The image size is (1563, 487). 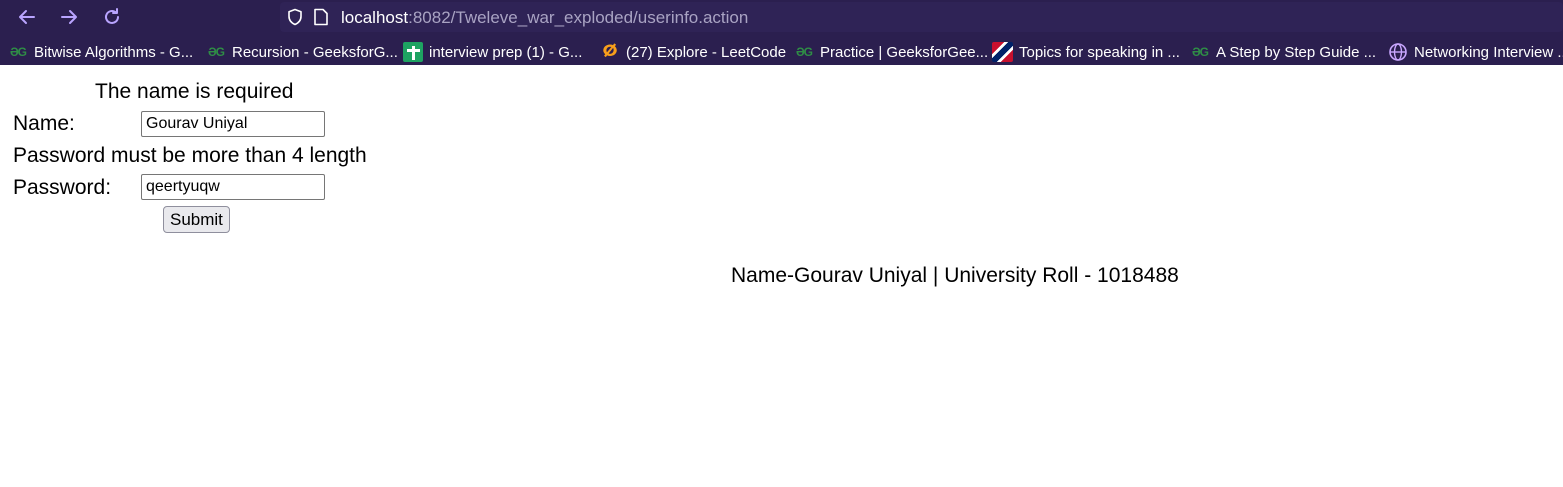 What do you see at coordinates (233, 124) in the screenshot?
I see `name-input` at bounding box center [233, 124].